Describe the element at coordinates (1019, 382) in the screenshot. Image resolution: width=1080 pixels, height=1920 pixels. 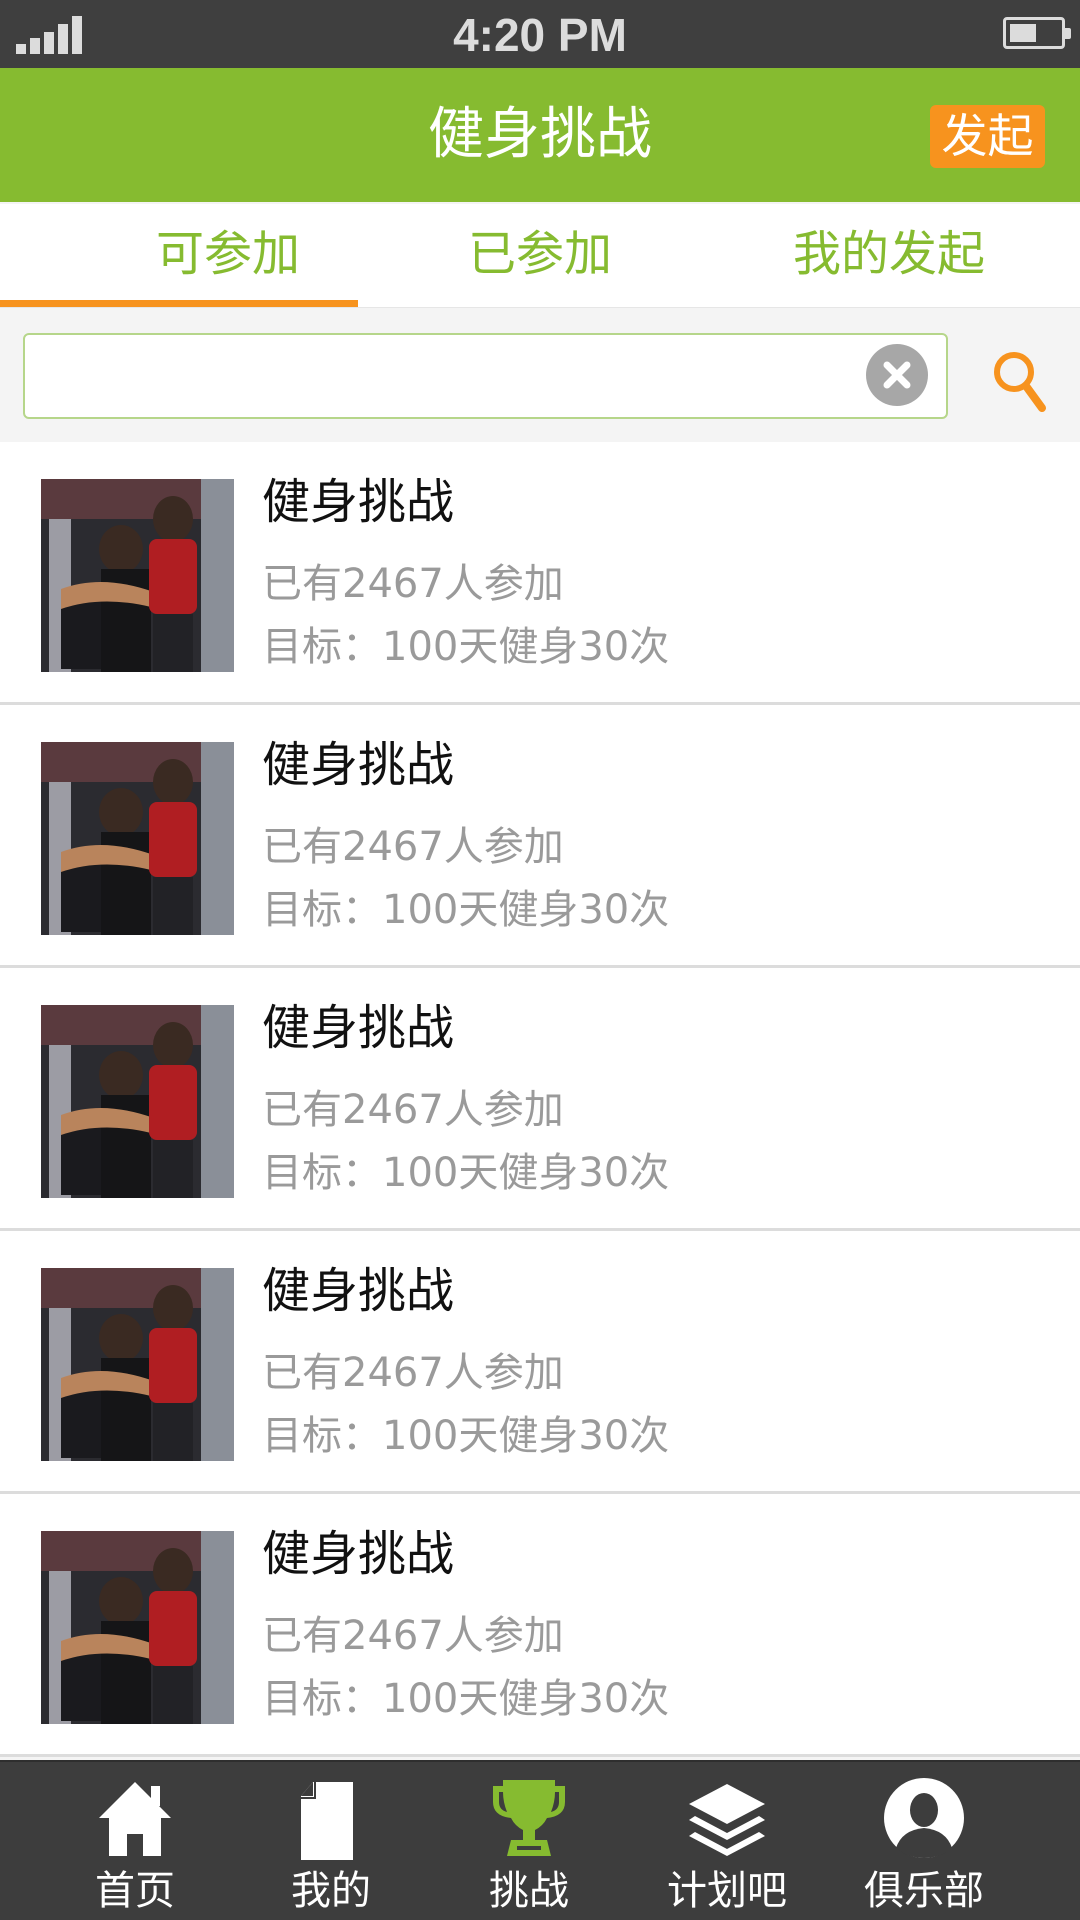
I see `search-icon` at that location.